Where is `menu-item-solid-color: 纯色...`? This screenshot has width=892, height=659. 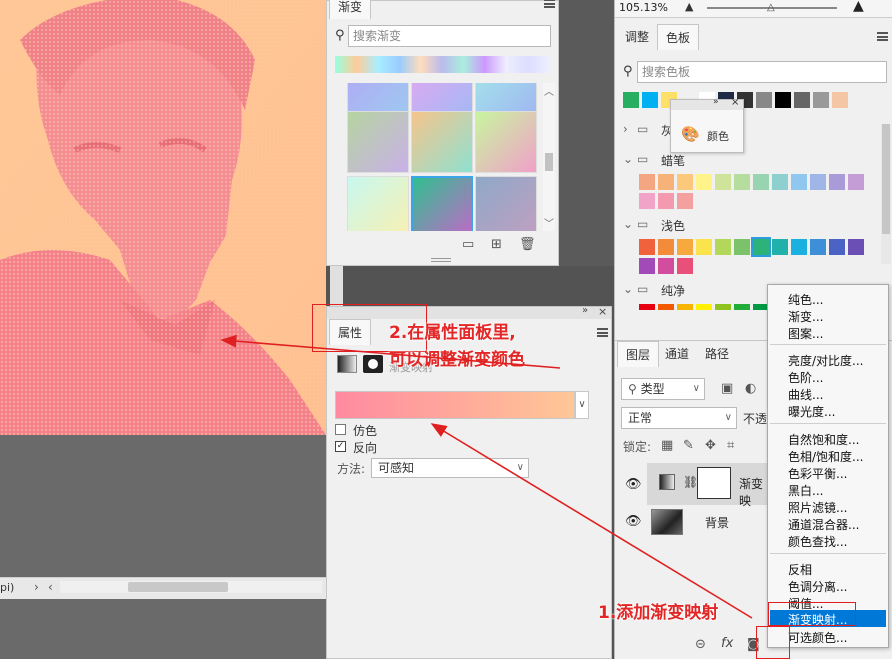 menu-item-solid-color: 纯色... is located at coordinates (805, 299).